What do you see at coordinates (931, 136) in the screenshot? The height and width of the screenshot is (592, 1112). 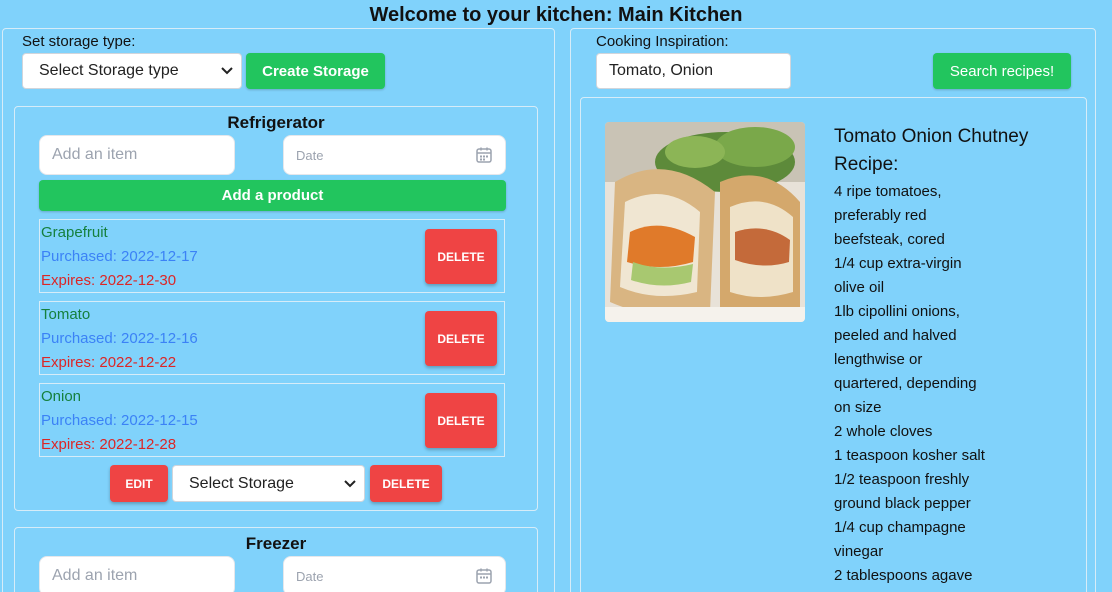 I see `recipe-title: Tomato Onion Chutney` at bounding box center [931, 136].